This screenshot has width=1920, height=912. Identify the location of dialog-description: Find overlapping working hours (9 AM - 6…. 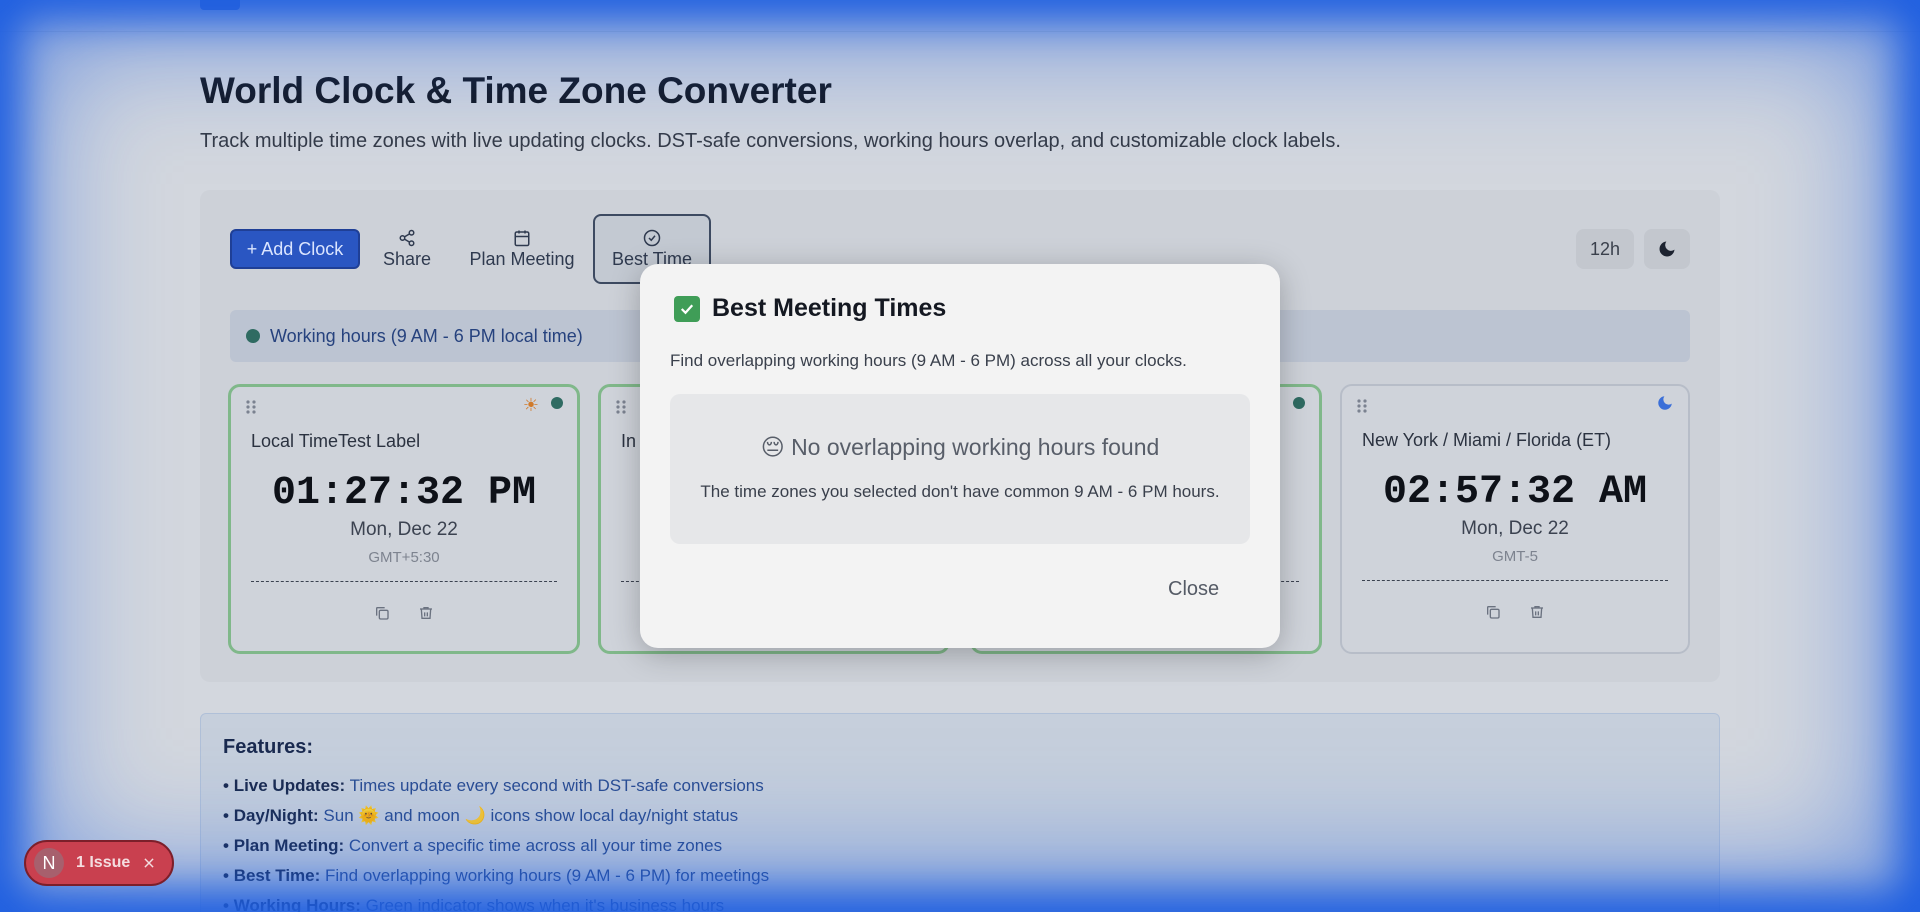
(928, 360).